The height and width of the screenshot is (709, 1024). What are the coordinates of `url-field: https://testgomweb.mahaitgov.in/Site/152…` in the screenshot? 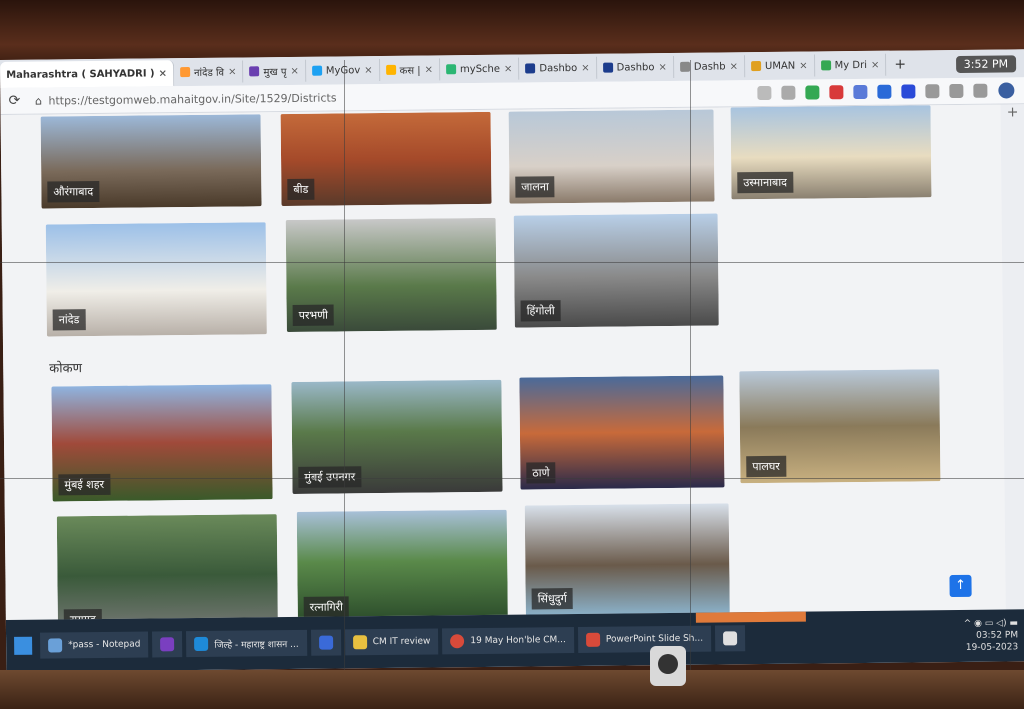 It's located at (328, 97).